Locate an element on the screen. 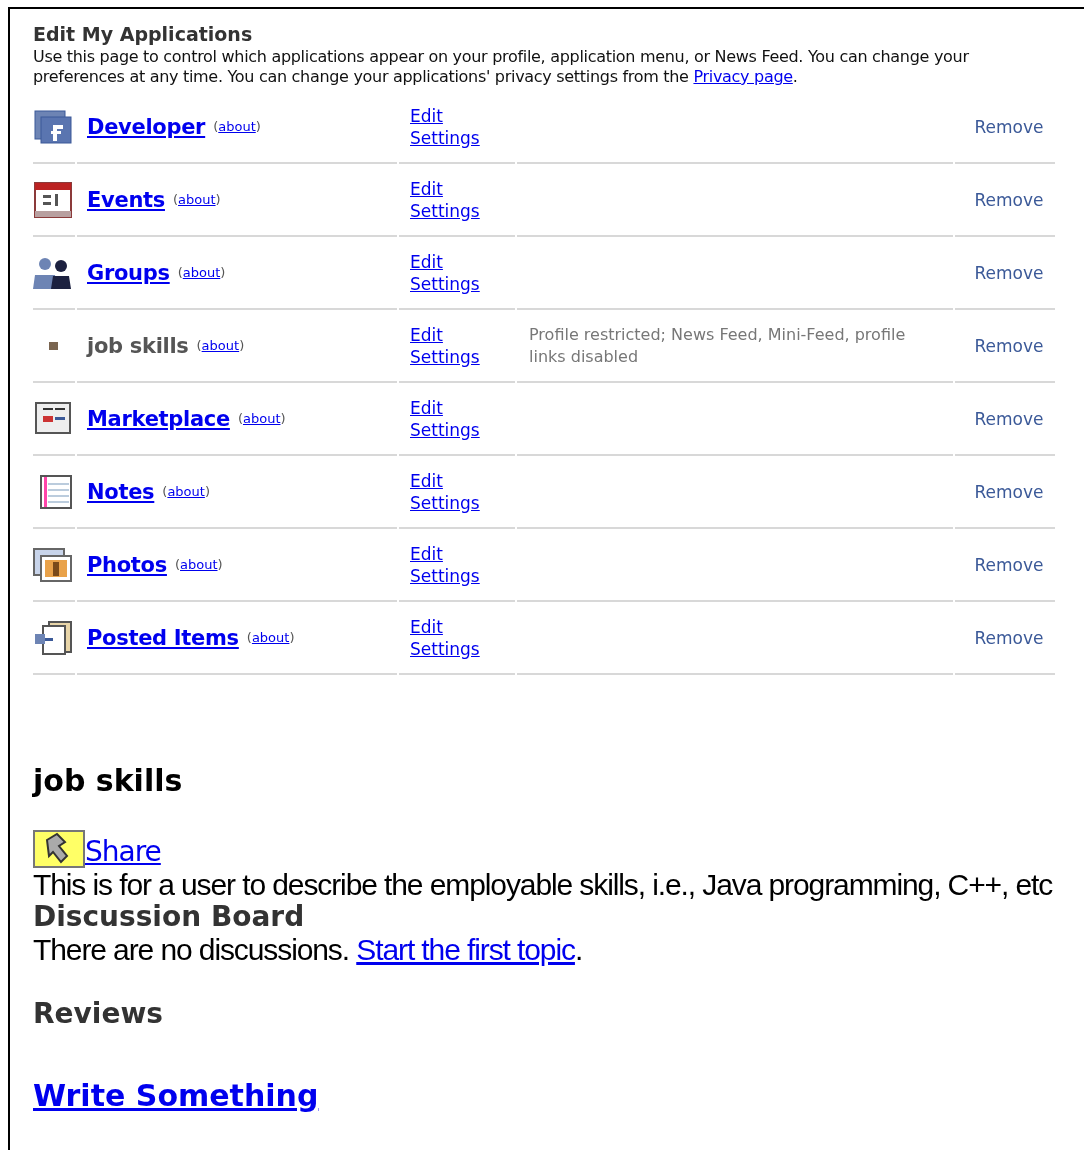 The height and width of the screenshot is (1150, 1084). newspaper-icon is located at coordinates (53, 418).